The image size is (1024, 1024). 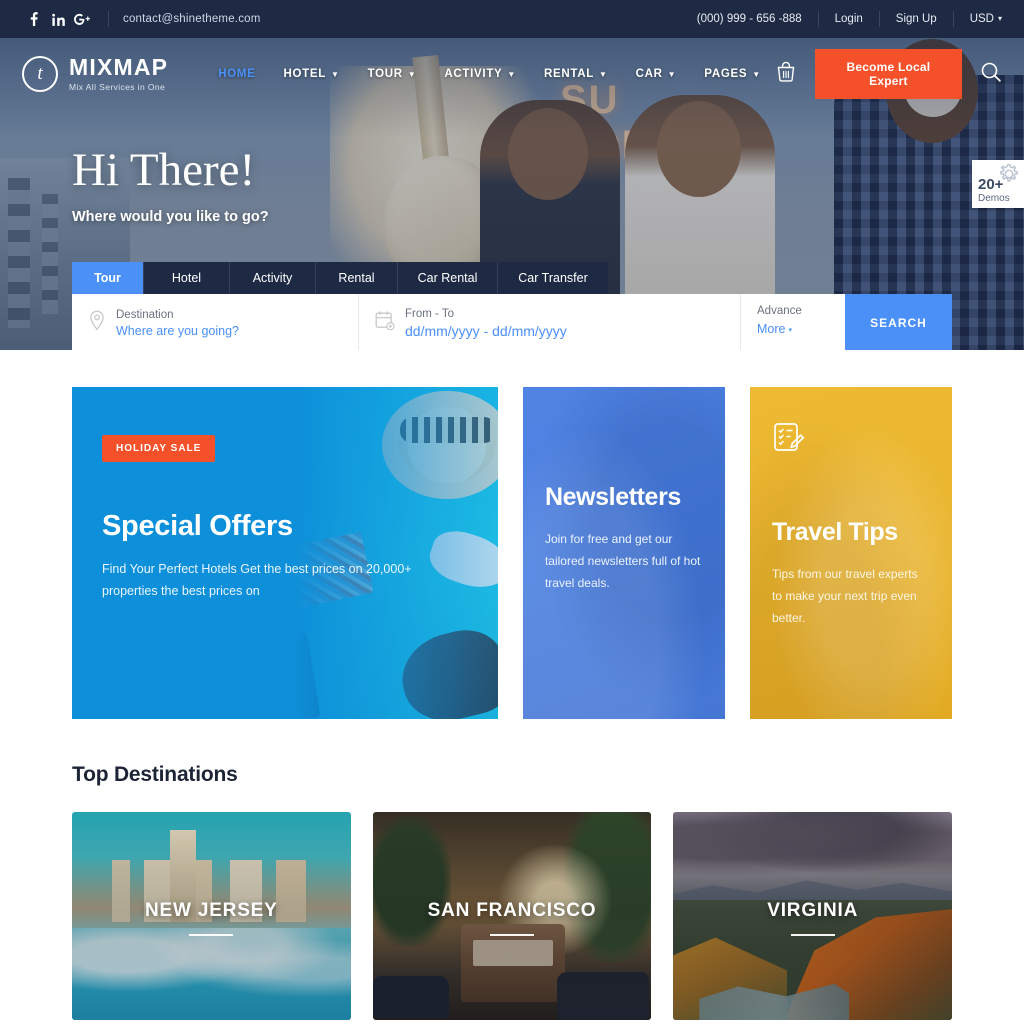 What do you see at coordinates (813, 910) in the screenshot?
I see `destination-name: VIRGINIA` at bounding box center [813, 910].